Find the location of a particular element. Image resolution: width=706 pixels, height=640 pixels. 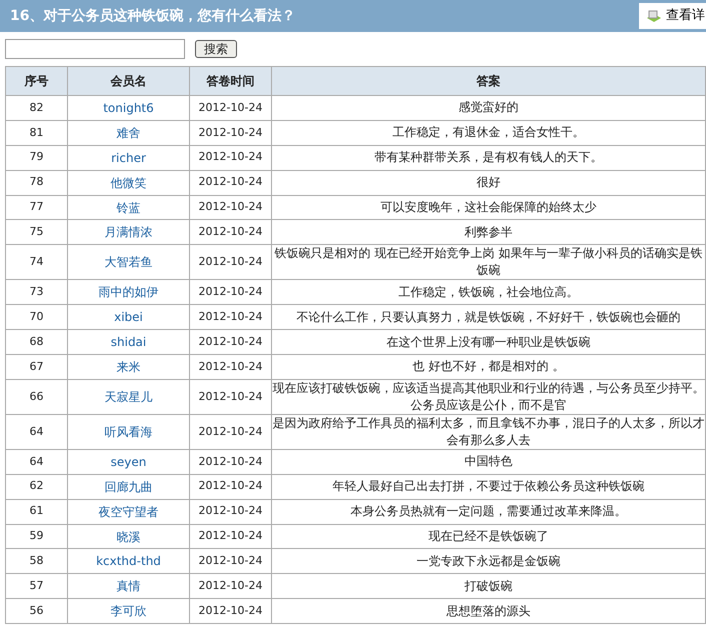

member-link: 铃蓝 is located at coordinates (128, 207).